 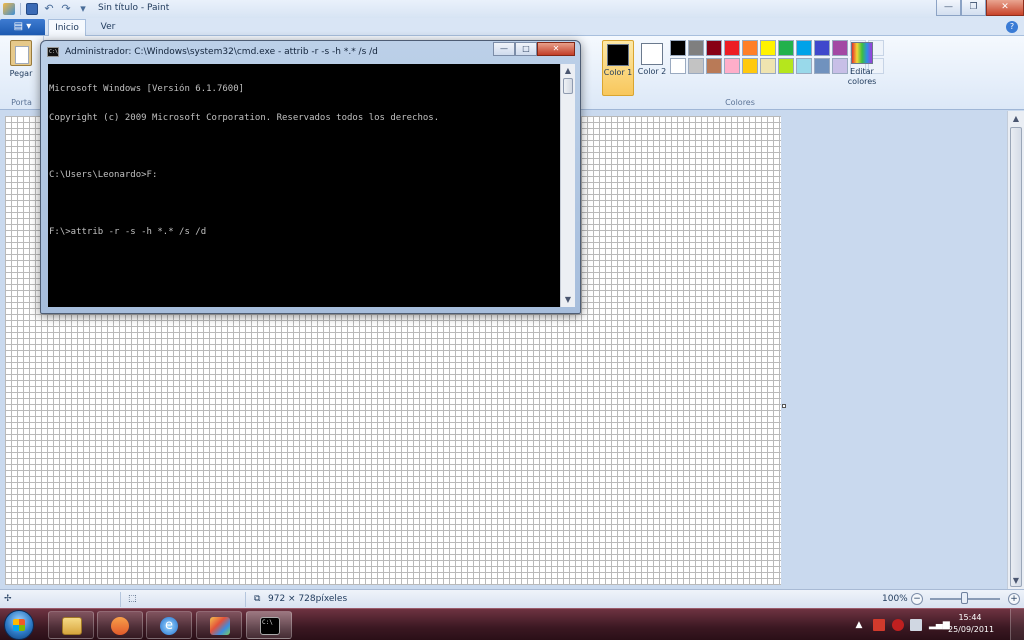 I want to click on zoom-in-button: +, so click(x=1014, y=599).